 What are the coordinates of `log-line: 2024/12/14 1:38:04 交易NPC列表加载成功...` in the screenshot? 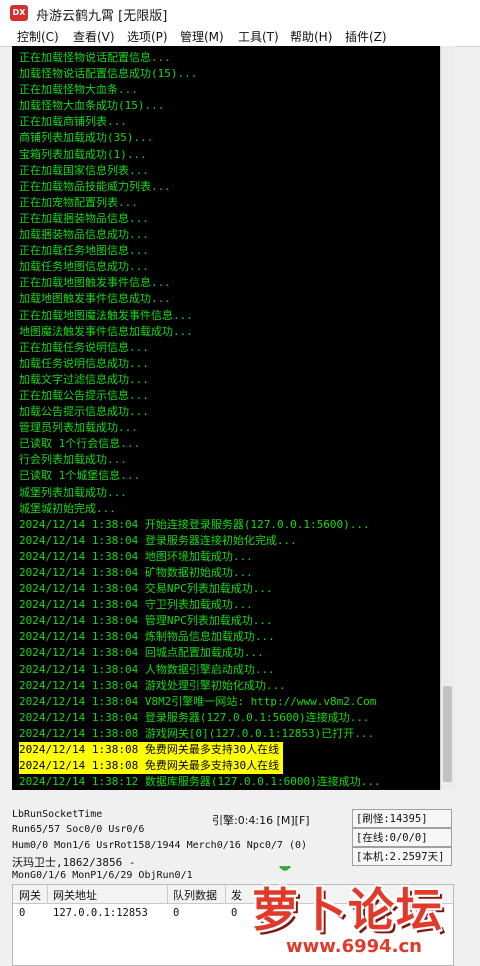 It's located at (146, 589).